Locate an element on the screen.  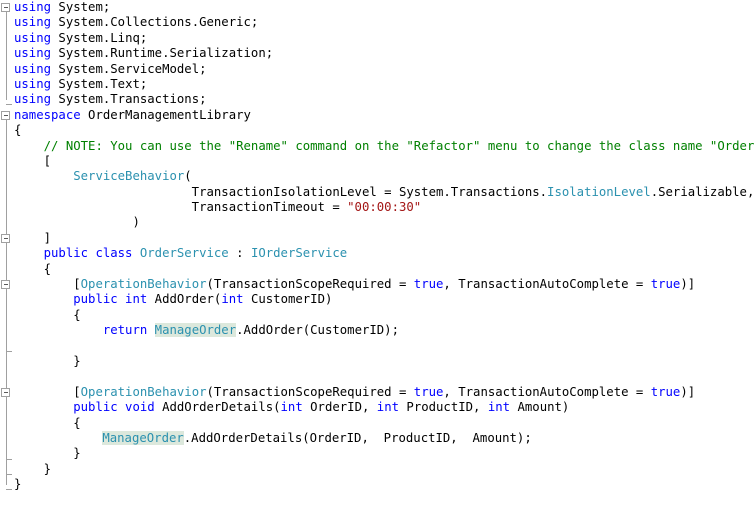
code-line: using System.Text; is located at coordinates (384, 84).